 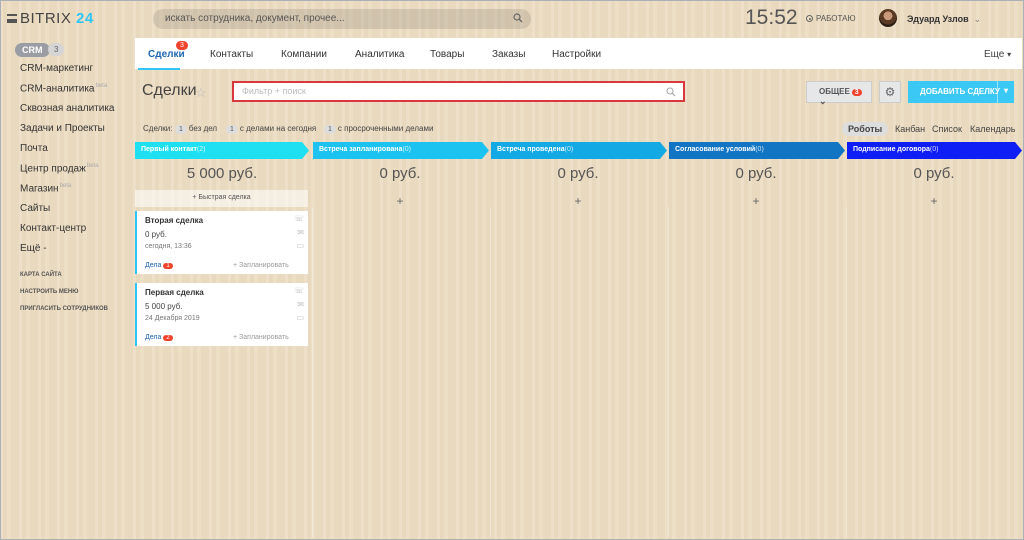 What do you see at coordinates (934, 150) in the screenshot?
I see `stage-header: Подписание договора(0)` at bounding box center [934, 150].